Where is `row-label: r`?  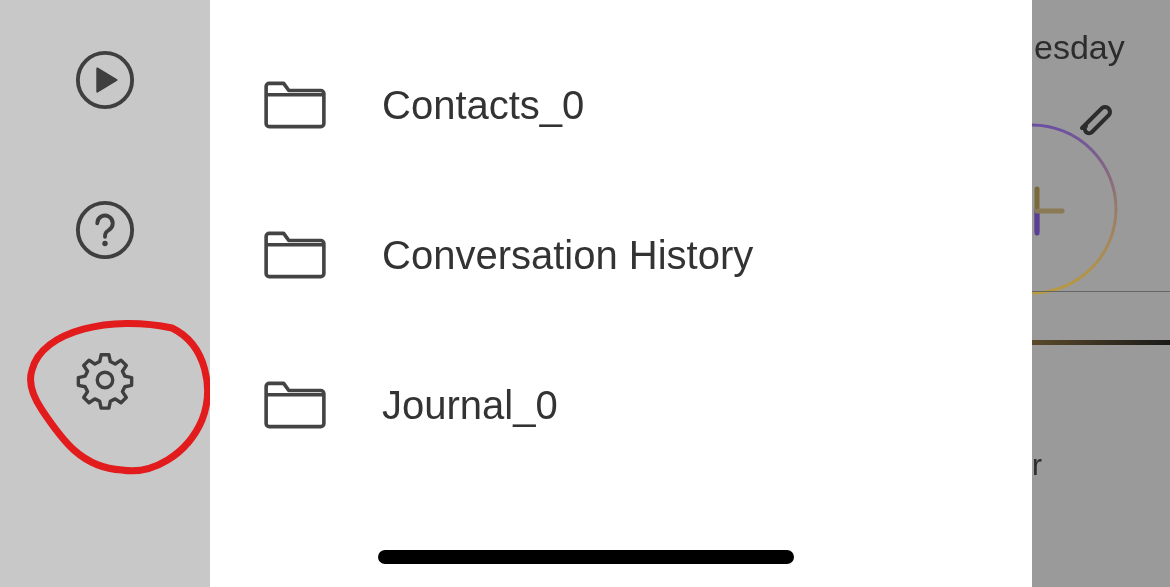 row-label: r is located at coordinates (1037, 465).